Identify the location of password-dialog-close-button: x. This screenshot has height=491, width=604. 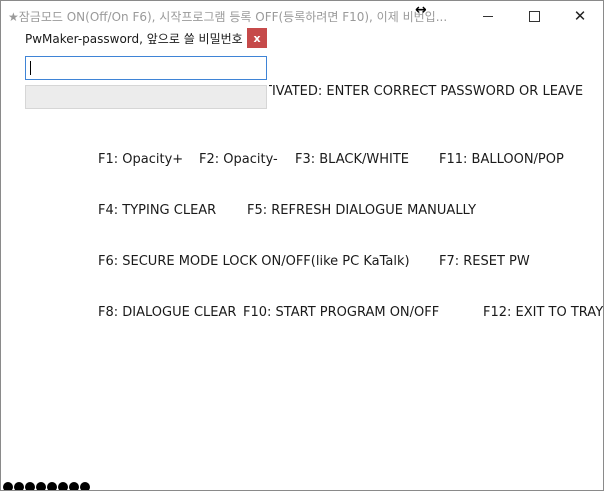
(257, 38).